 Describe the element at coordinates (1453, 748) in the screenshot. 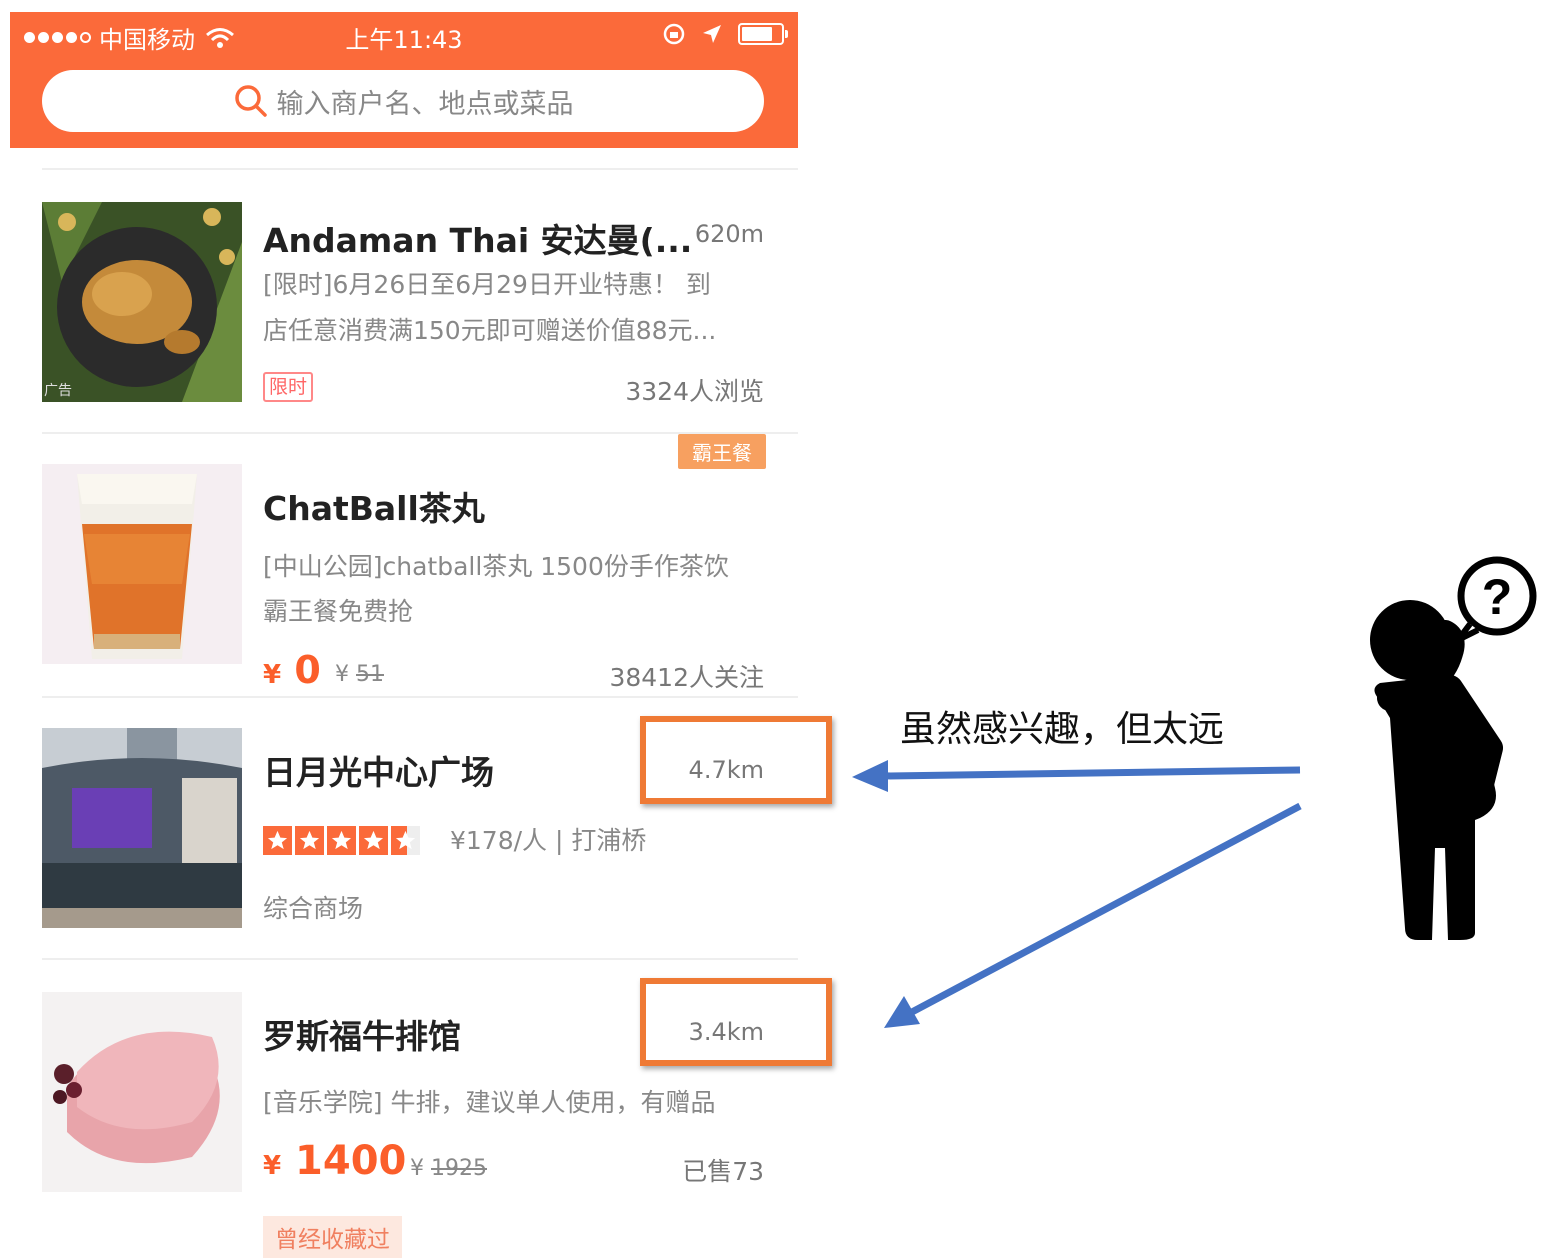

I see `confused-person-icon: ?` at that location.